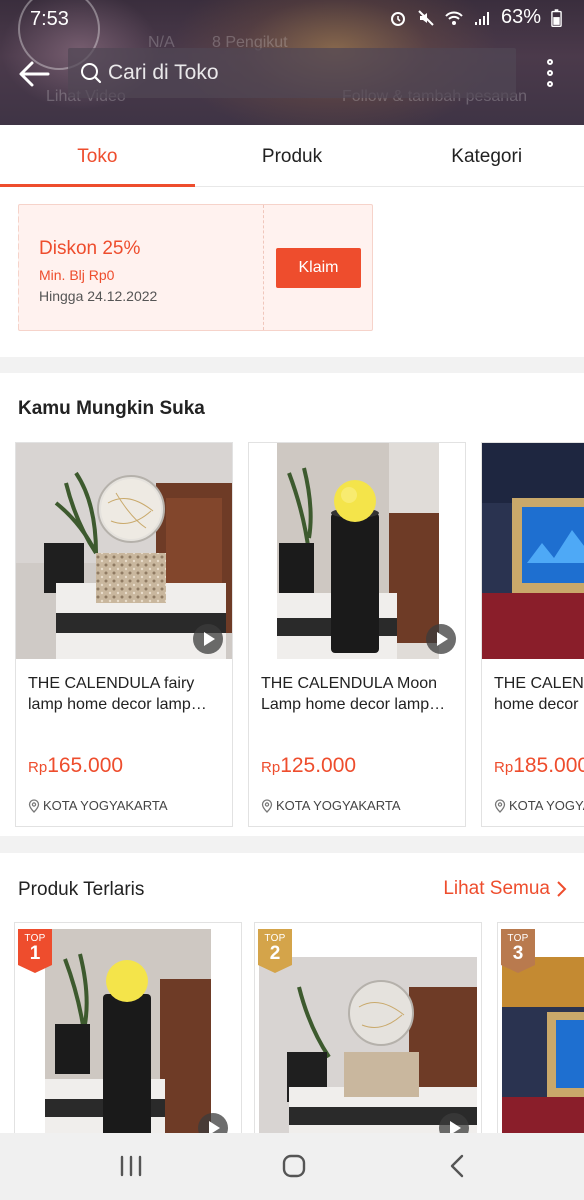  I want to click on voucher-edge, so click(19, 267).